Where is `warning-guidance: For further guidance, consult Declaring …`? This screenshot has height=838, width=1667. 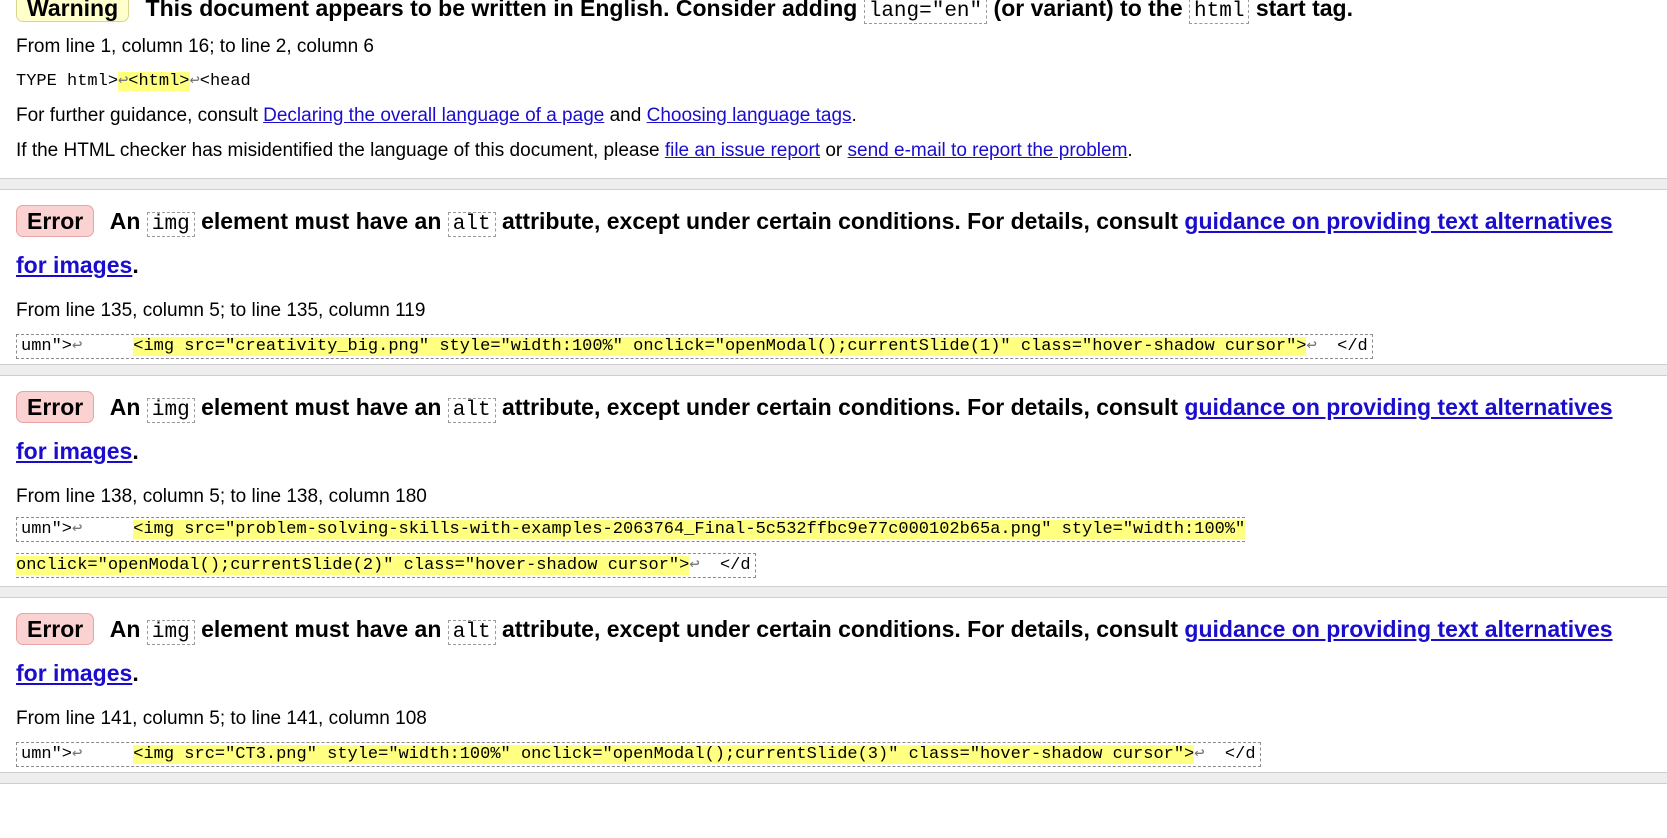
warning-guidance: For further guidance, consult Declaring … is located at coordinates (436, 116).